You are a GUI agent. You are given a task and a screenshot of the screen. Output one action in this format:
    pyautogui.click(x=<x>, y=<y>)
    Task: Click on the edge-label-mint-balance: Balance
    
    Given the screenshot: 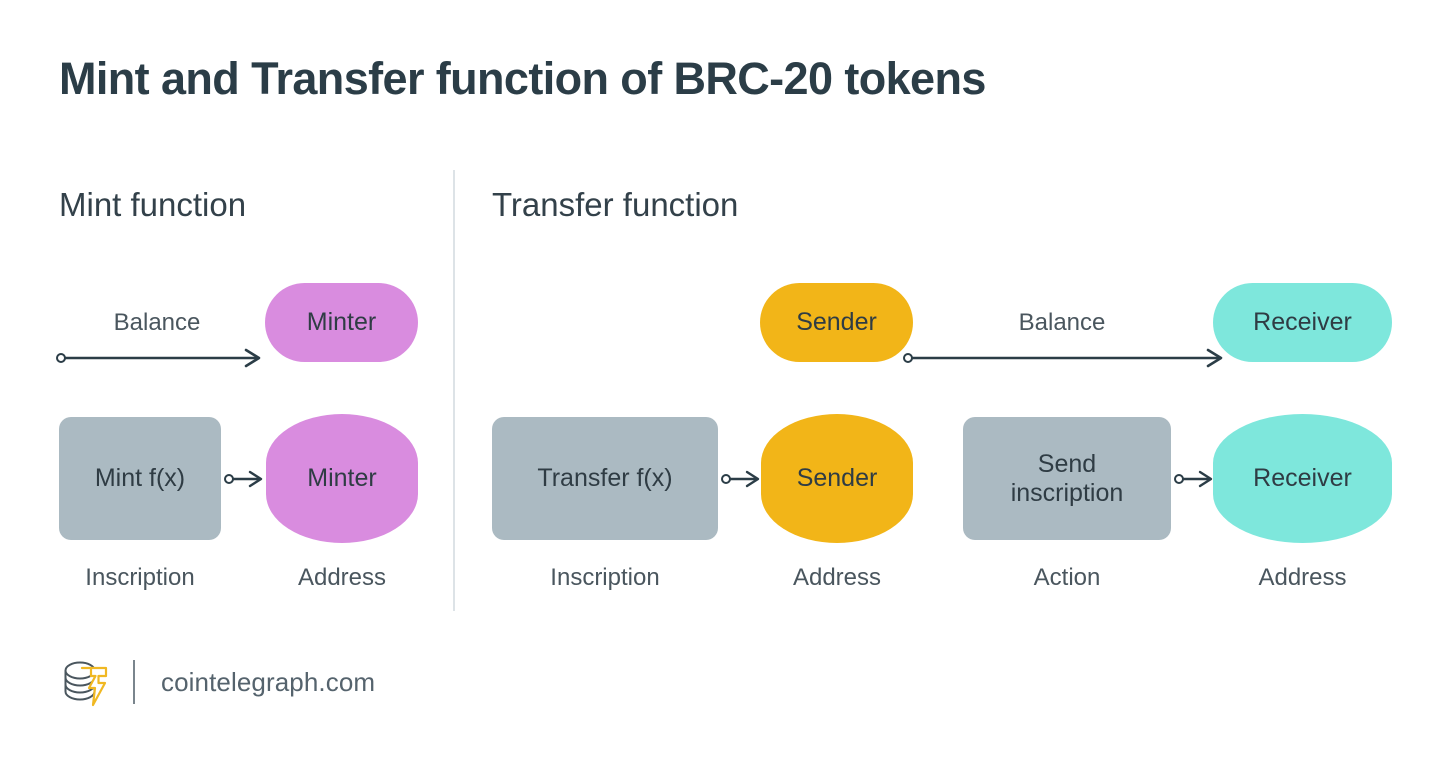 What is the action you would take?
    pyautogui.click(x=157, y=322)
    